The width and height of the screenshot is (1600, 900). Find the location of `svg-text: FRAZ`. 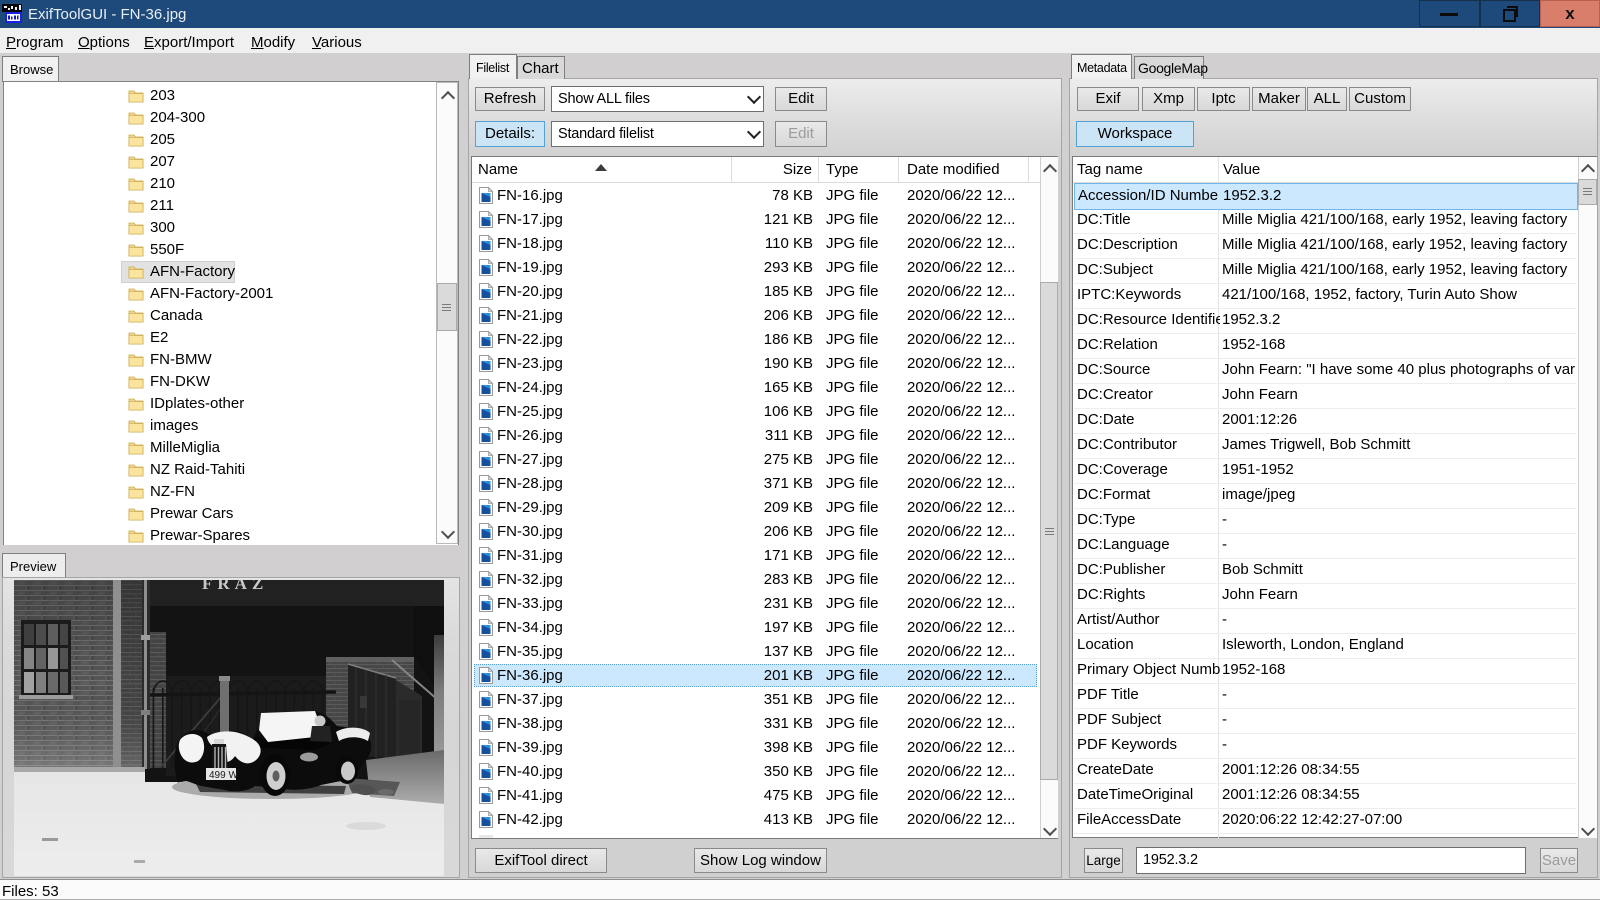

svg-text: FRAZ is located at coordinates (235, 586).